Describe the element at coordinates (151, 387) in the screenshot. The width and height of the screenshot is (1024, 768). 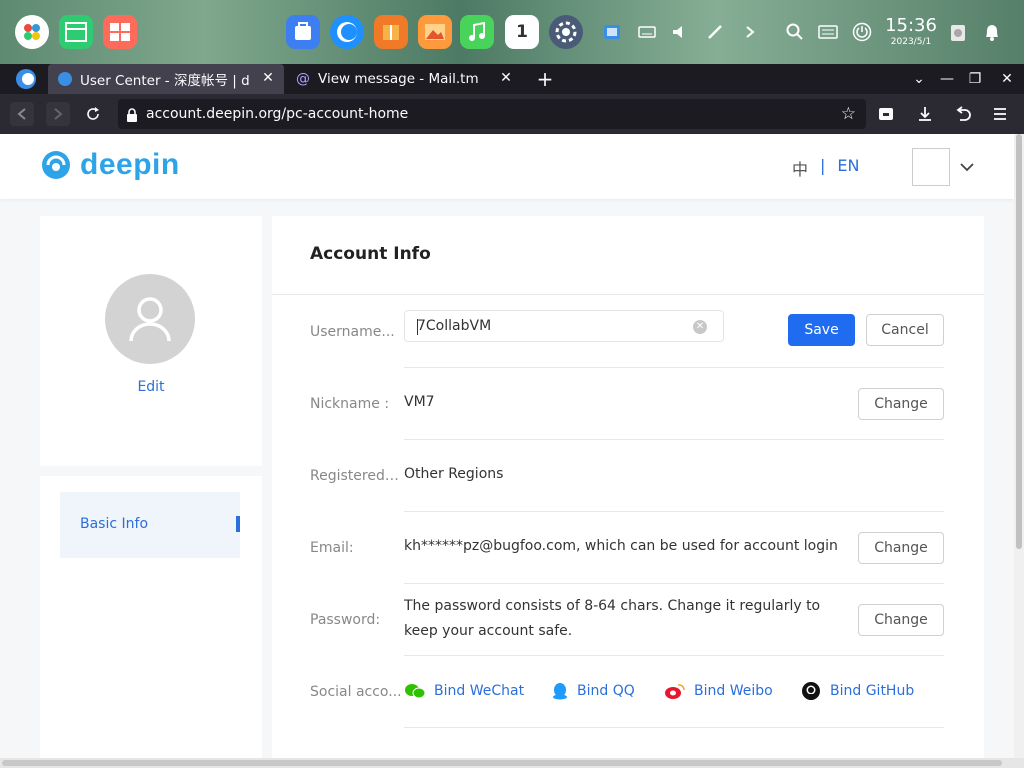
I see `edit-avatar-link: Edit` at that location.